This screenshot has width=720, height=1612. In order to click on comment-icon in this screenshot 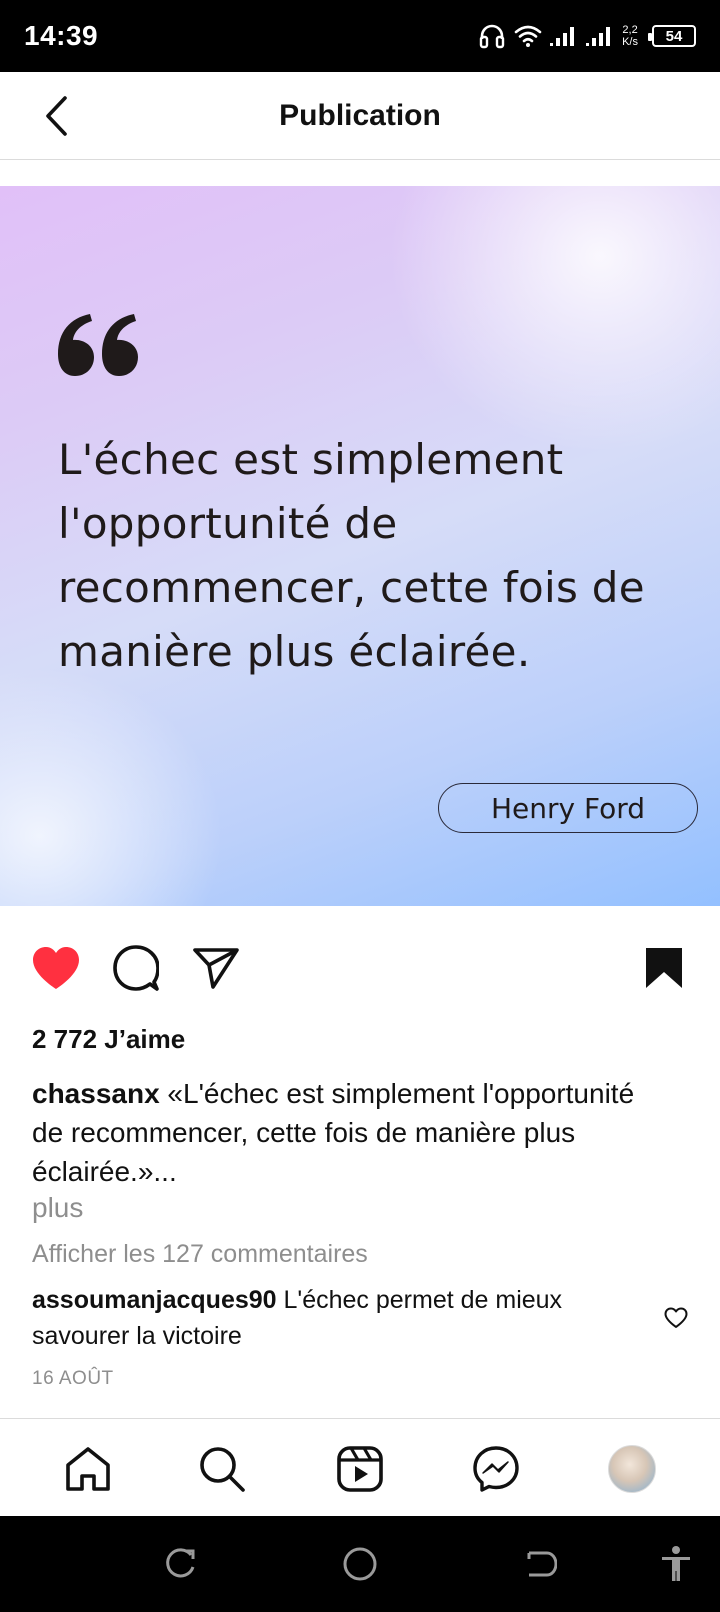, I will do `click(136, 968)`.